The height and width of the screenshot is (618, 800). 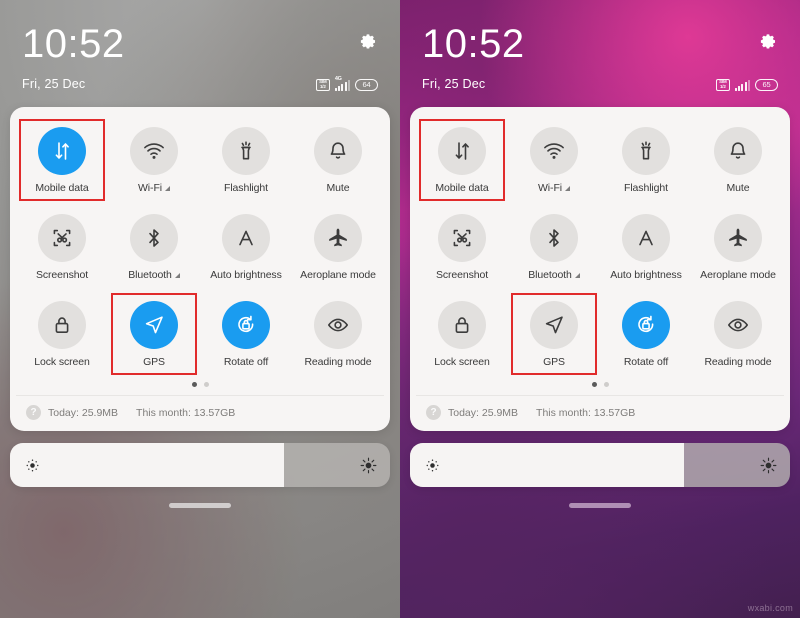 I want to click on signal-bars, so click(x=742, y=85).